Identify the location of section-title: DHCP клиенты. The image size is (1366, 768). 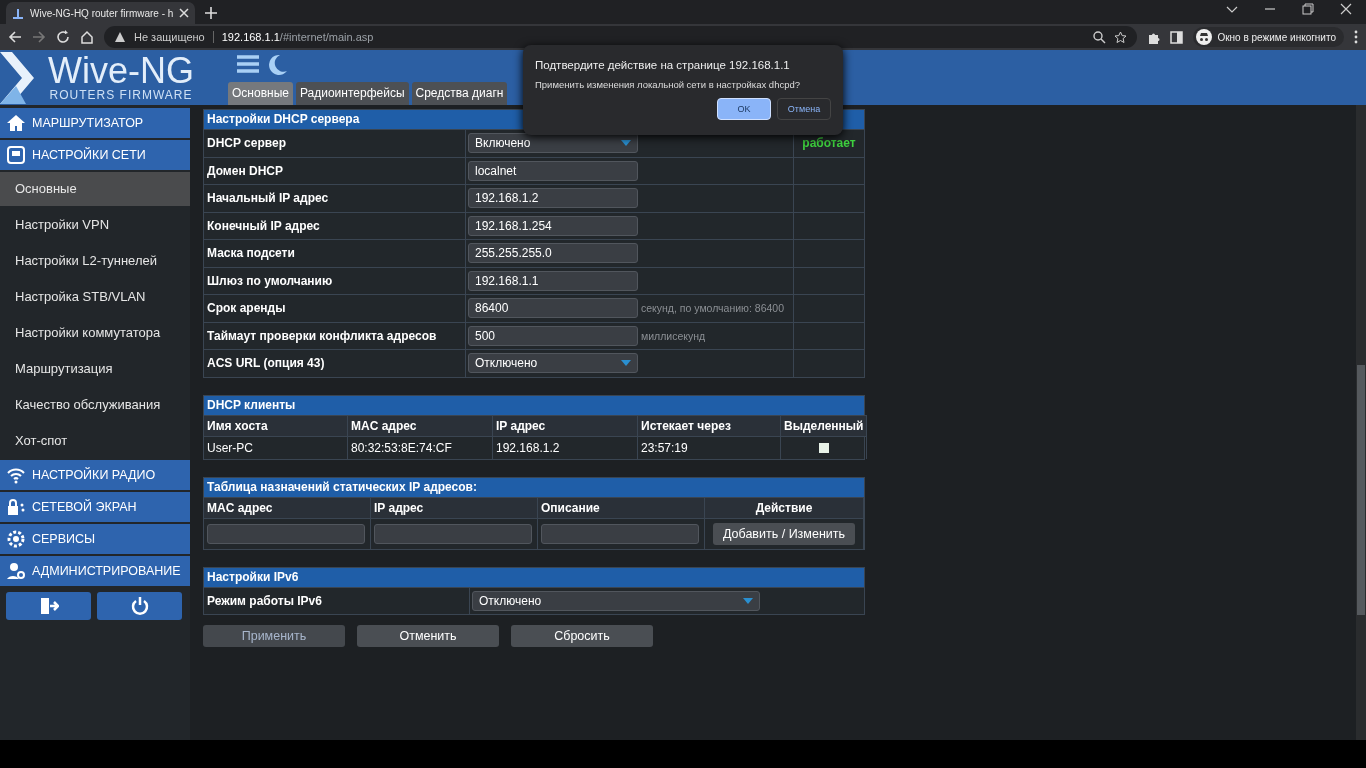
(534, 405).